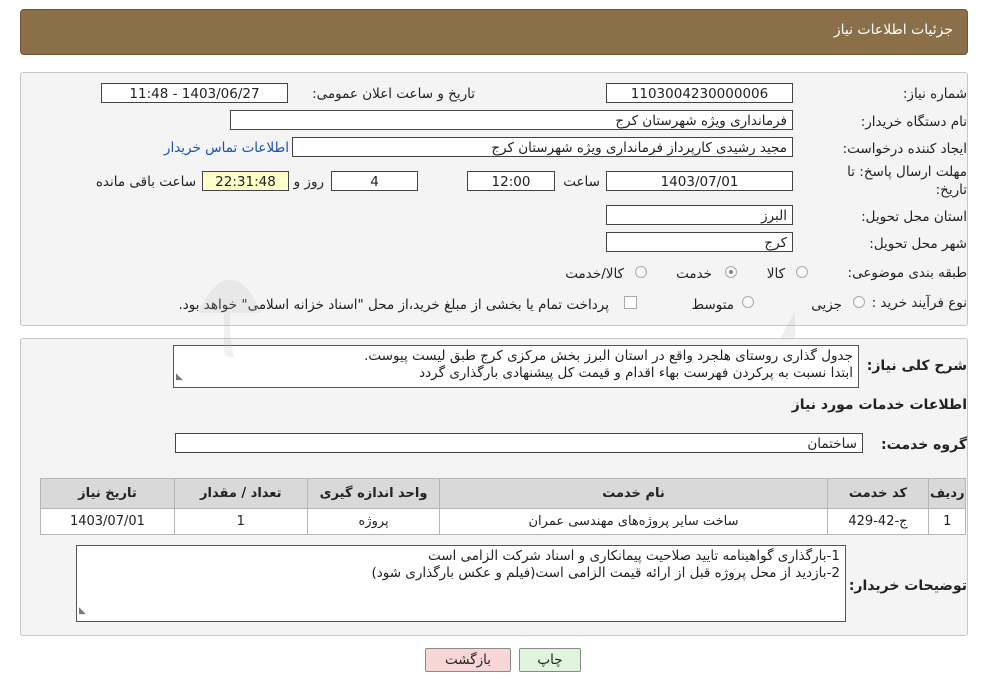 This screenshot has width=985, height=691. What do you see at coordinates (907, 172) in the screenshot?
I see `deadline-label: مهلت ارسال پاسخ: تا` at bounding box center [907, 172].